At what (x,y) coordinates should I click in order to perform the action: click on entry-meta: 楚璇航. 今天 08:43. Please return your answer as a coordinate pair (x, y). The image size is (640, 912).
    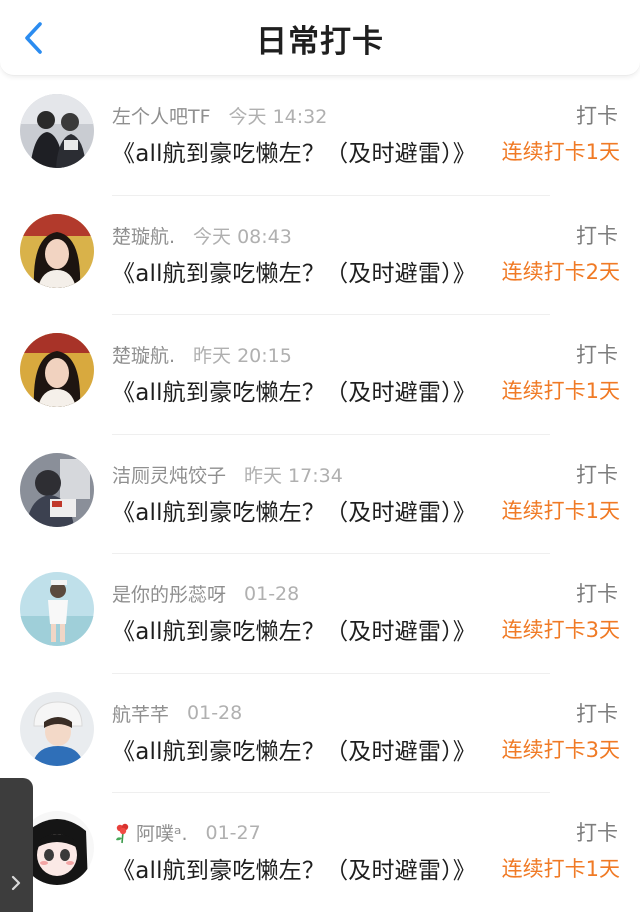
    Looking at the image, I should click on (202, 235).